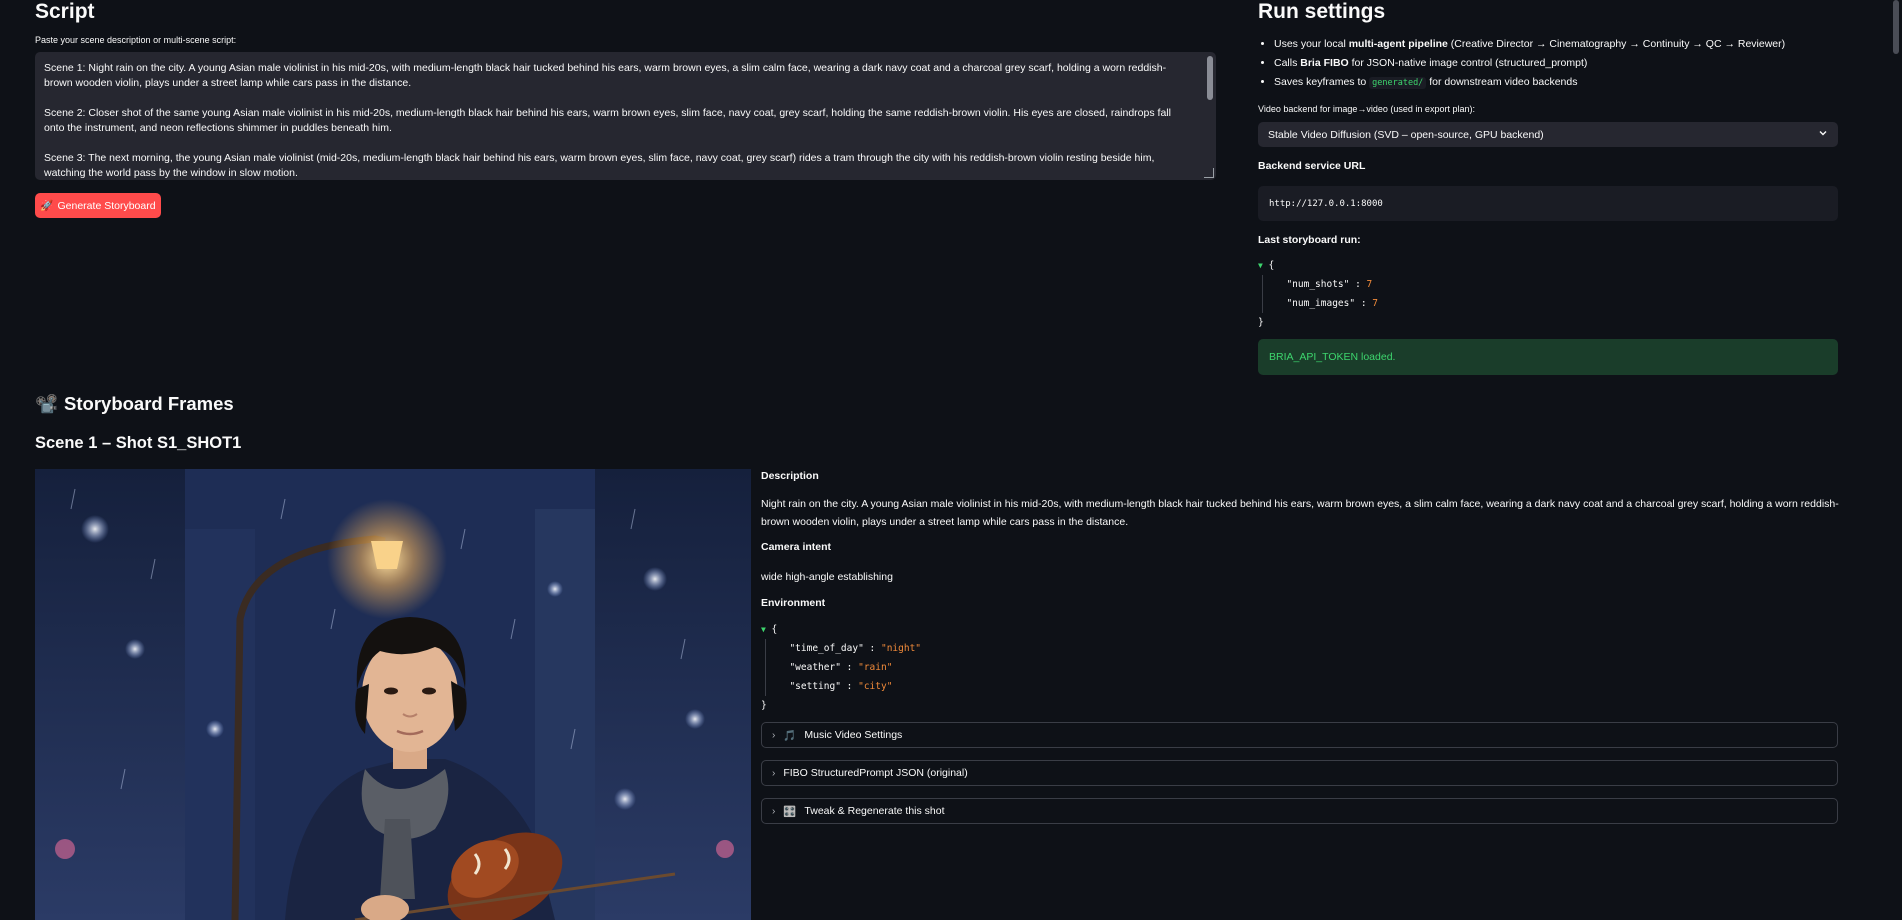 This screenshot has height=920, width=1902. What do you see at coordinates (1312, 166) in the screenshot?
I see `backend-url-label: Backend service URL` at bounding box center [1312, 166].